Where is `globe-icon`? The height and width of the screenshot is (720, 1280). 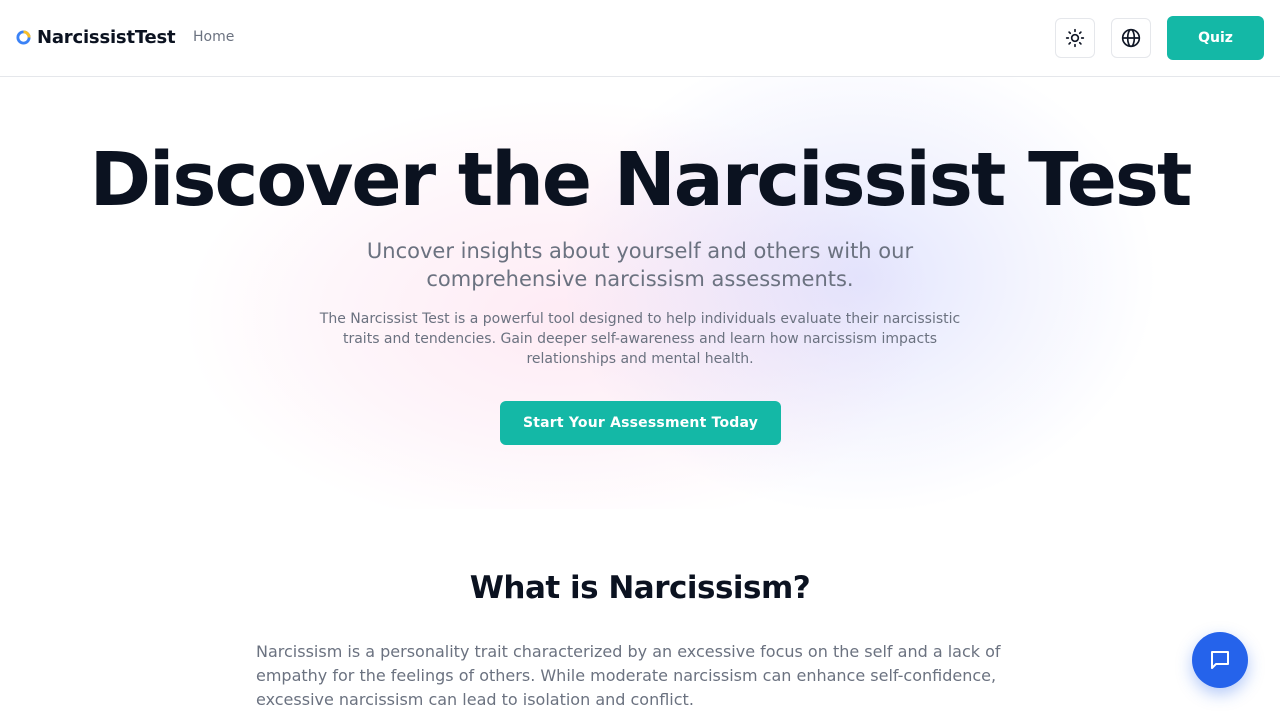
globe-icon is located at coordinates (1131, 38).